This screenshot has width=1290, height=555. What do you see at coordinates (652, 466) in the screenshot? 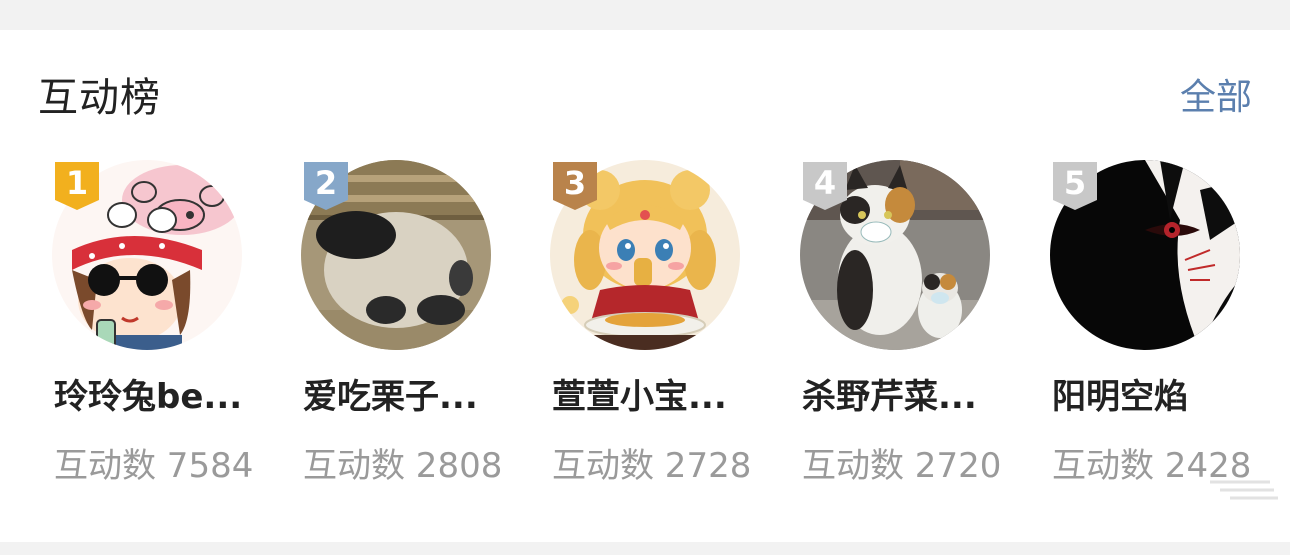
I see `interaction-count: 互动数 2728` at bounding box center [652, 466].